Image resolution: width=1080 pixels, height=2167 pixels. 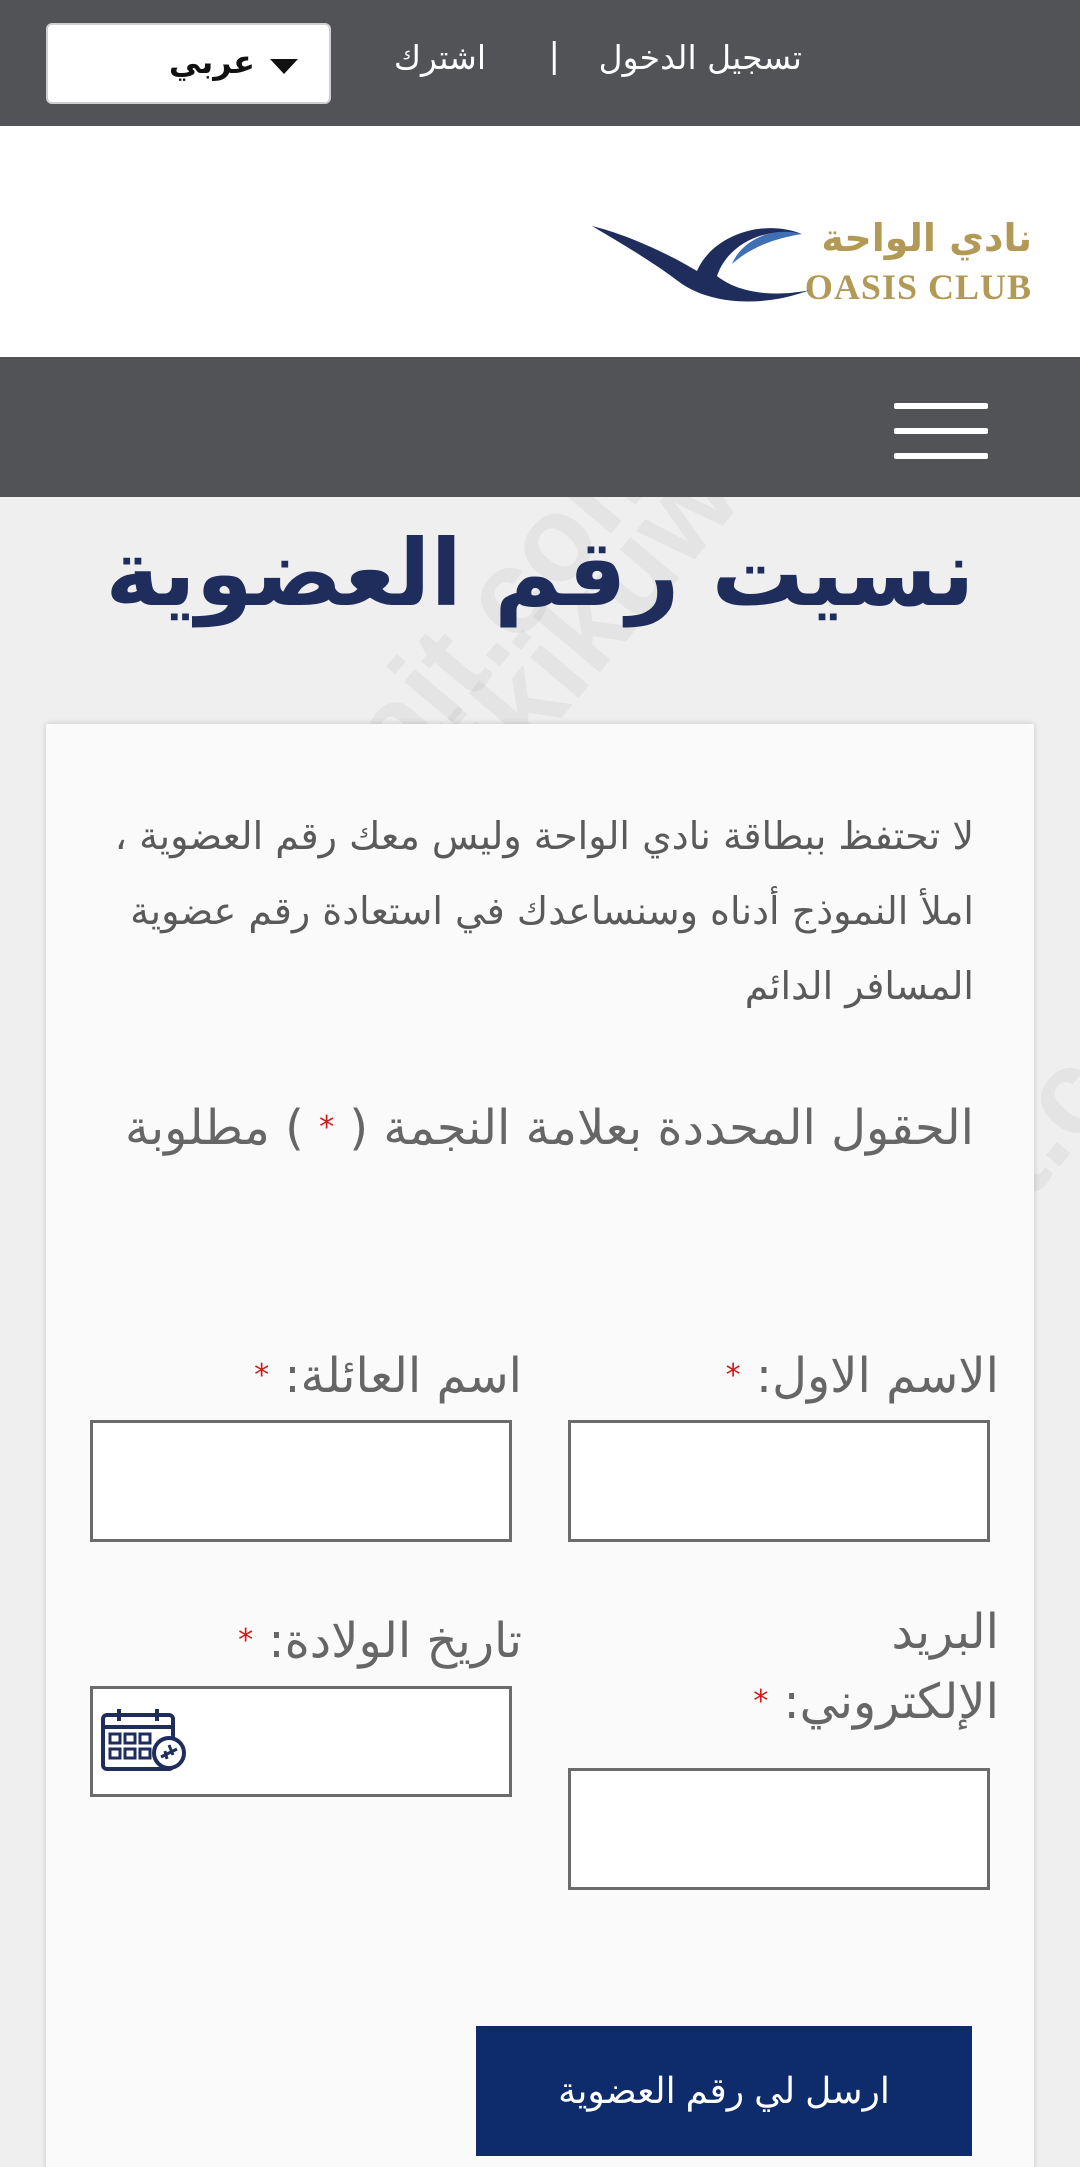 I want to click on logo-arabic-name: نادي الواحة, so click(x=926, y=238).